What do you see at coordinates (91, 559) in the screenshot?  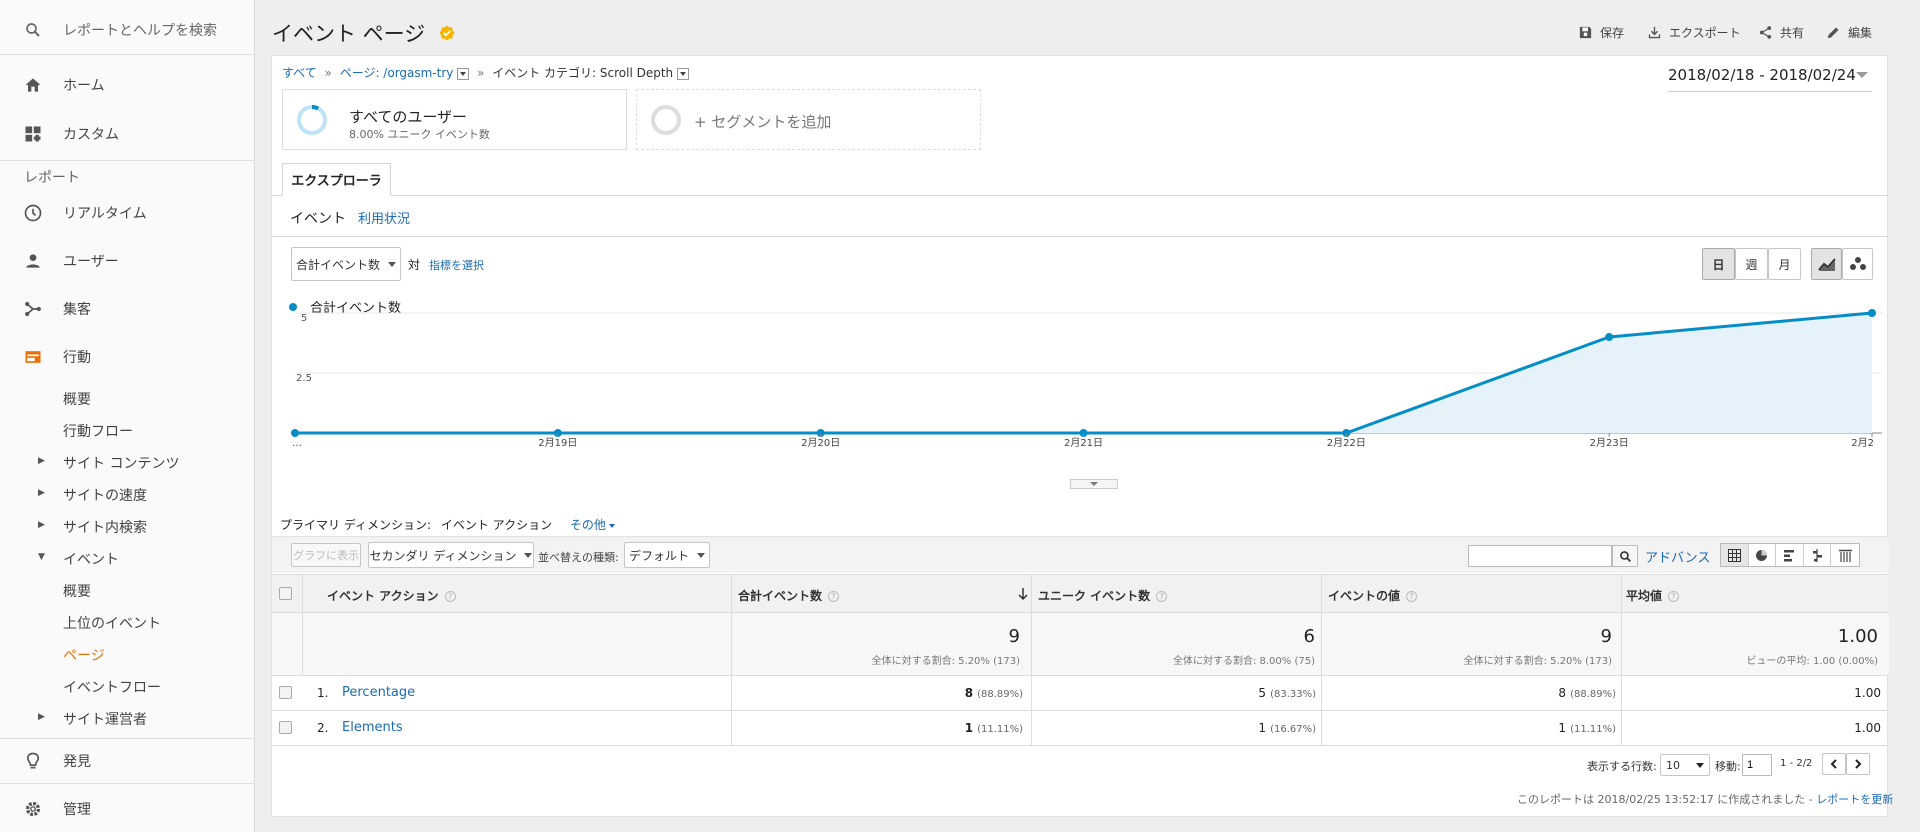 I see `sidebar-sub-events: イベント` at bounding box center [91, 559].